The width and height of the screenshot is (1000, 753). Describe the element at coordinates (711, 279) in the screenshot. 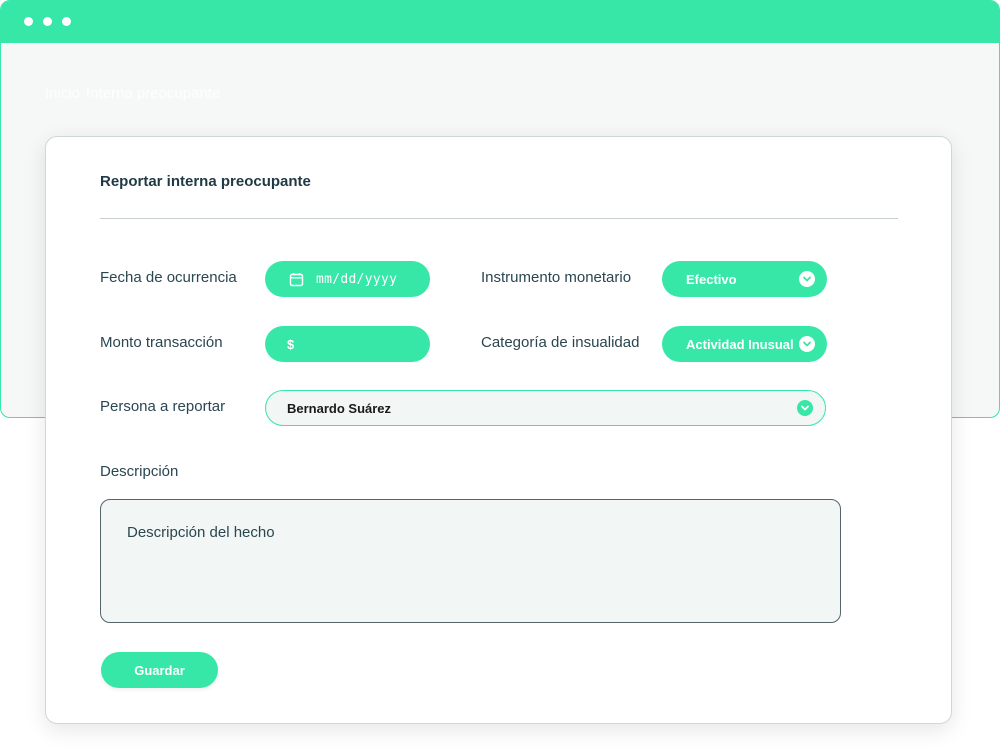

I see `instrument-value: Efectivo` at that location.